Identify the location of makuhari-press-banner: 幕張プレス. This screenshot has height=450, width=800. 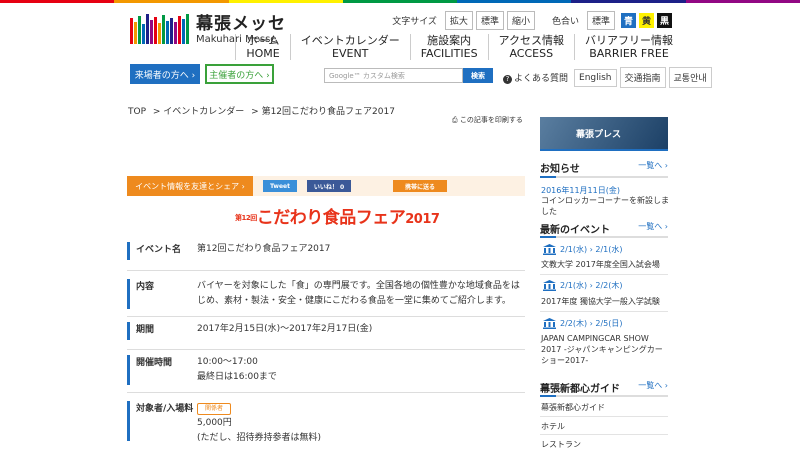
(604, 133).